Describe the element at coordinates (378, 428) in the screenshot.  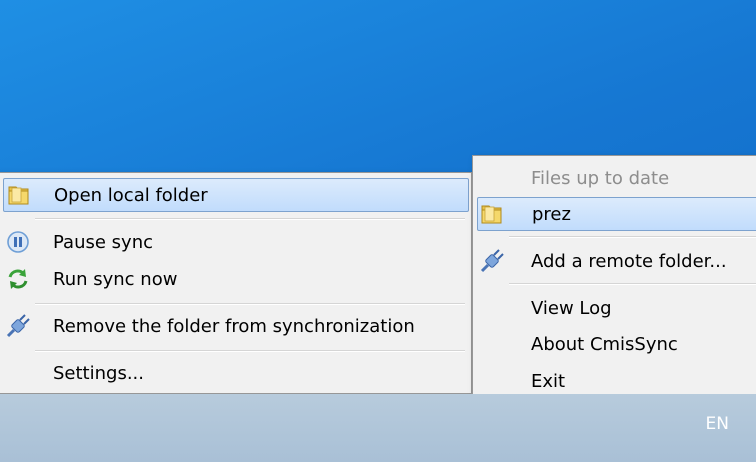
I see `taskbar` at that location.